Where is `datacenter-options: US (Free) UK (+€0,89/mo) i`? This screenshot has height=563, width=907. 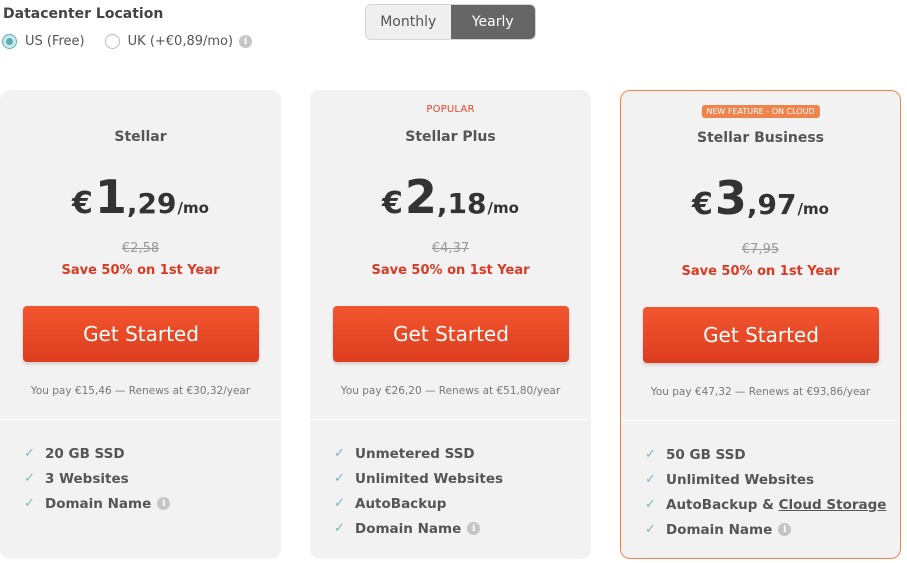
datacenter-options: US (Free) UK (+€0,89/mo) i is located at coordinates (137, 41).